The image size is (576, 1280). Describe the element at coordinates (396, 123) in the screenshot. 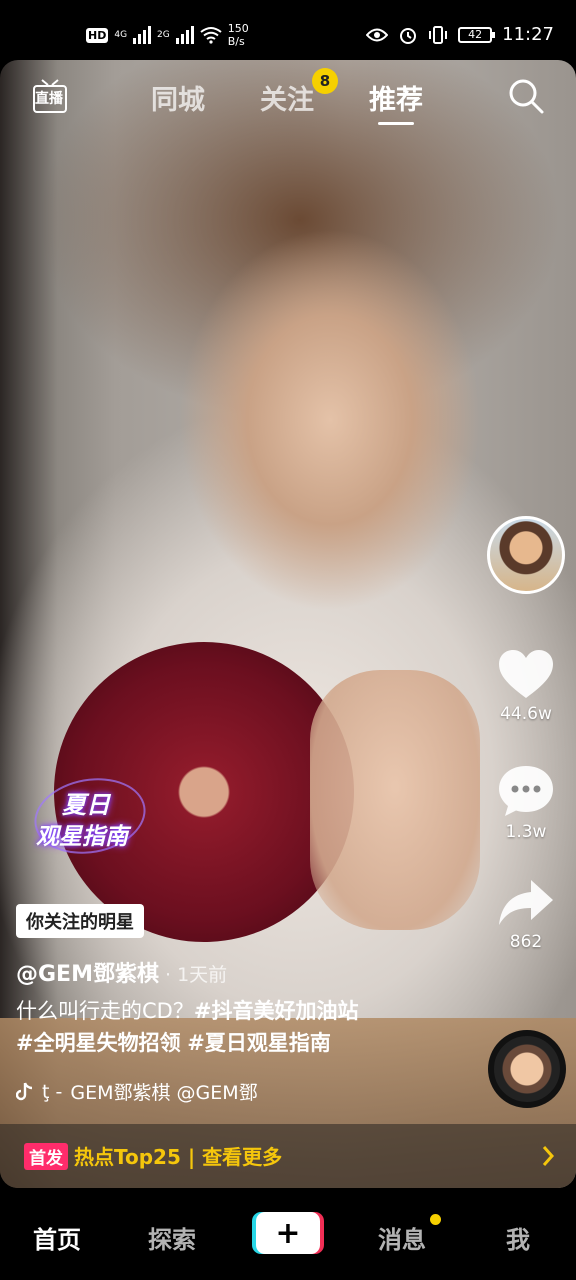

I see `active-tab-underline` at that location.